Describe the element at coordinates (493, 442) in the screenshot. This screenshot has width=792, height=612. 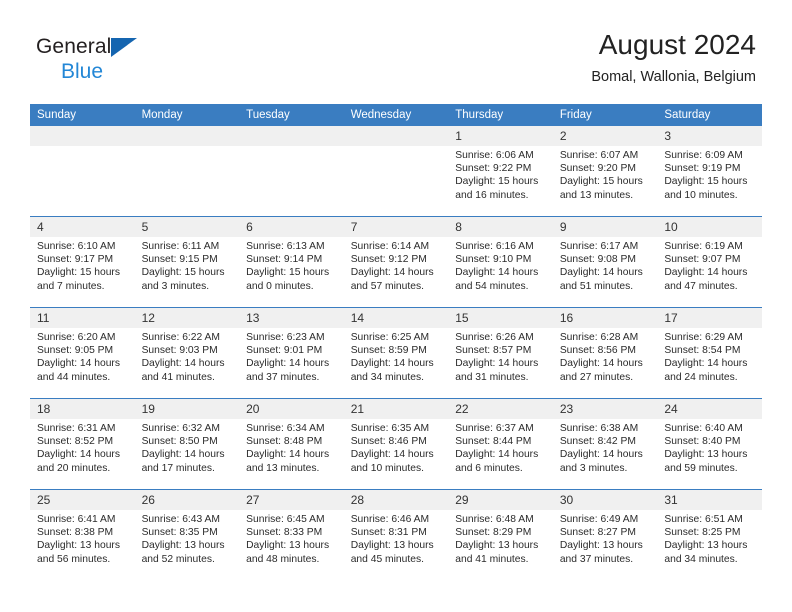
I see `sunset-text: Sunset: 8:44 PM` at that location.